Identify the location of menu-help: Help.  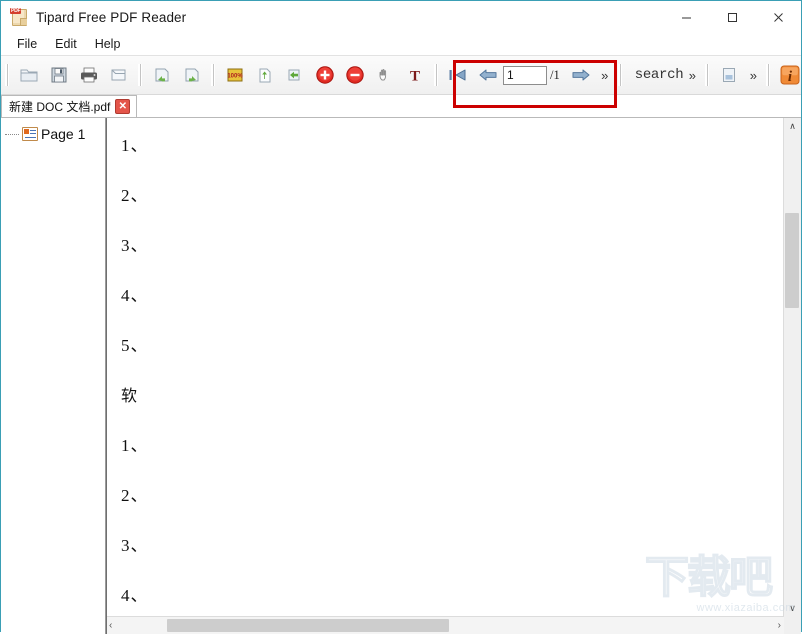
(108, 44).